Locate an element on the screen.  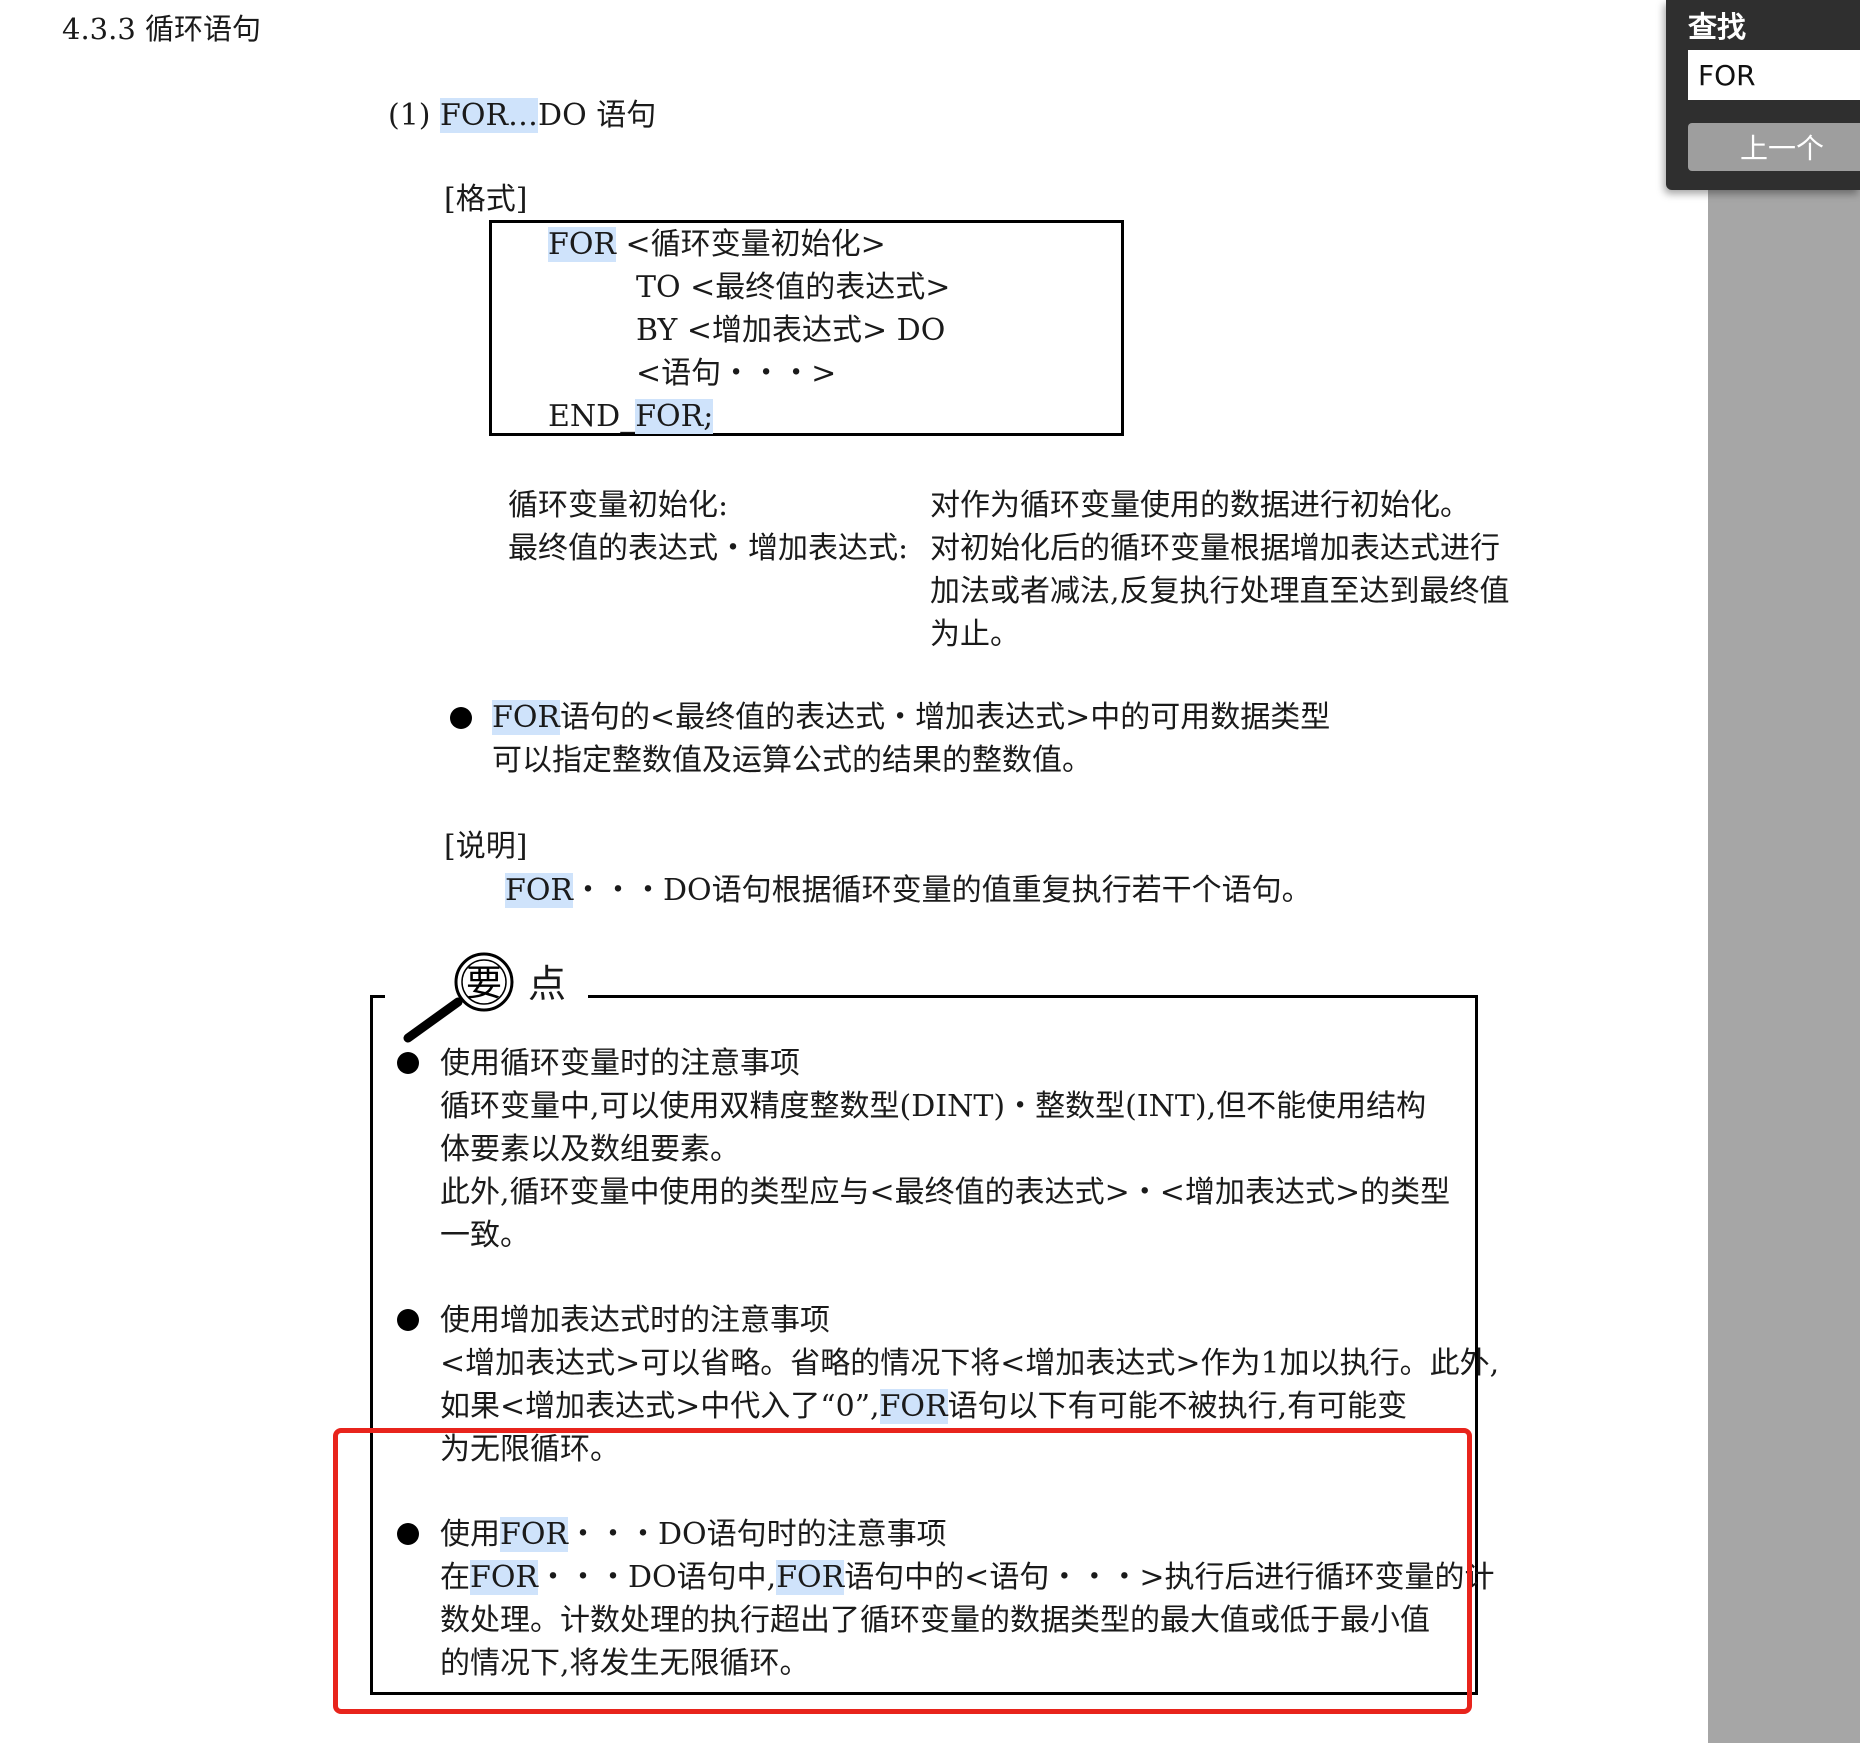
find-title: 查找 is located at coordinates (1717, 27).